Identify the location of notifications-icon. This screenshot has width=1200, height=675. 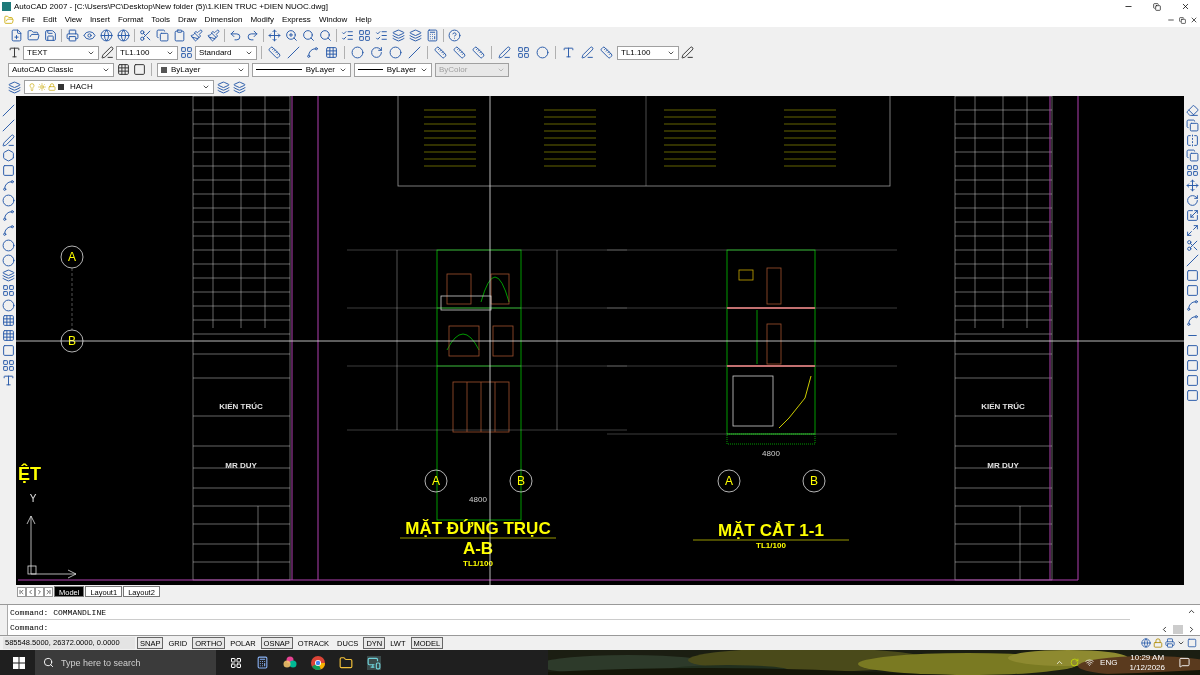
(1184, 662).